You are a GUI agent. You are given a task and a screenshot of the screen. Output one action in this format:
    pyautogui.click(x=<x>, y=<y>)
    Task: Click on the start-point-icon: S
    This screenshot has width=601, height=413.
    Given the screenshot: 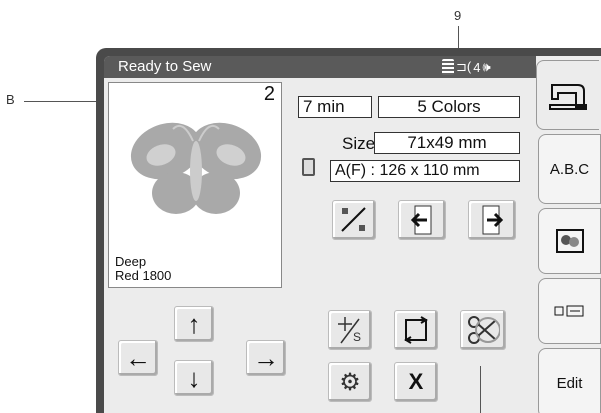 What is the action you would take?
    pyautogui.click(x=349, y=330)
    